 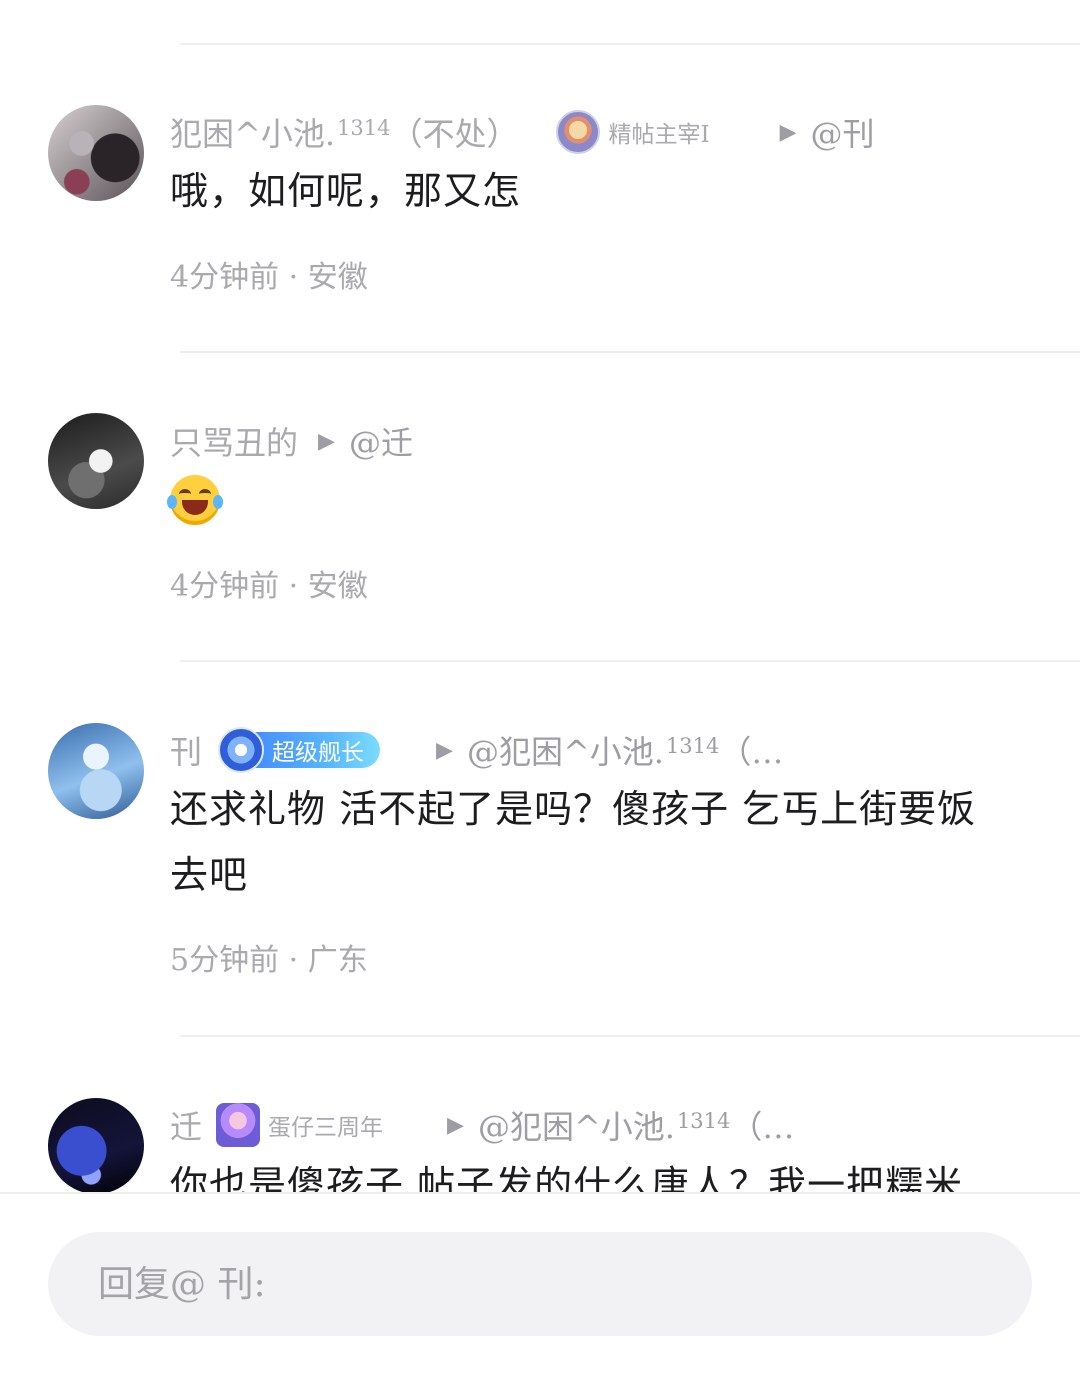 What do you see at coordinates (573, 842) in the screenshot?
I see `comment-text: 还求礼物 活不起了是吗？傻孩子 乞丐上街要饭去吧` at bounding box center [573, 842].